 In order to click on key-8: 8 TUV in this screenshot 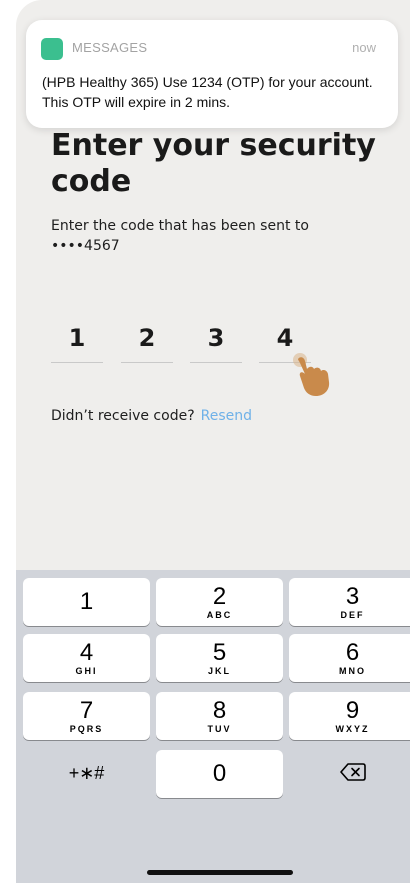, I will do `click(219, 716)`.